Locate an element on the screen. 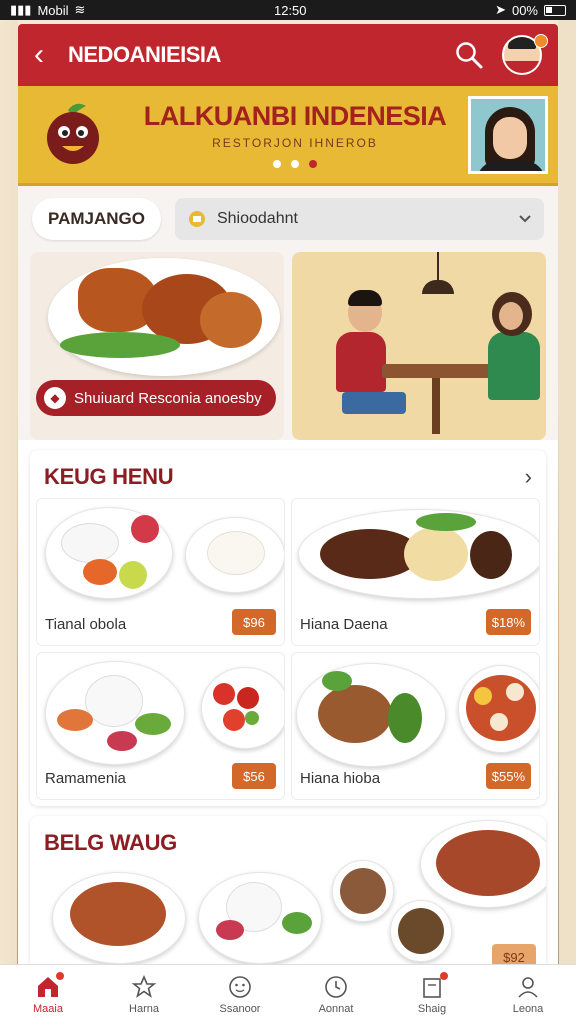  carousel-dot-active is located at coordinates (313, 164).